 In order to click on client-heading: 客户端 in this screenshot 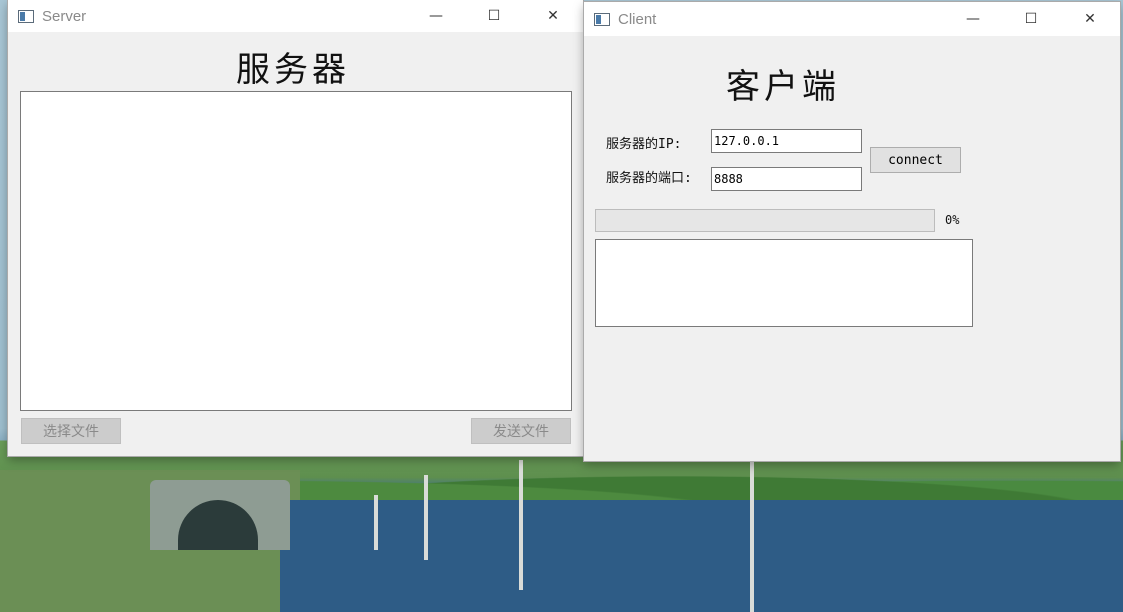, I will do `click(783, 87)`.